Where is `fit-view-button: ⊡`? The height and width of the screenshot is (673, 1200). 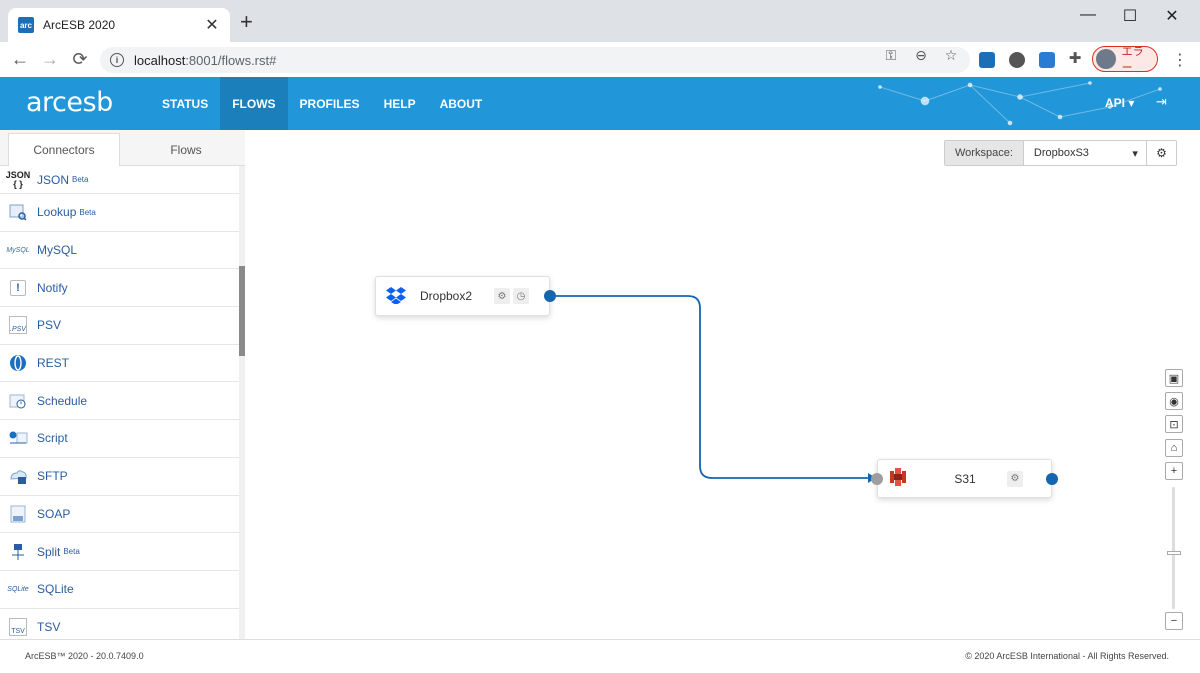 fit-view-button: ⊡ is located at coordinates (1174, 424).